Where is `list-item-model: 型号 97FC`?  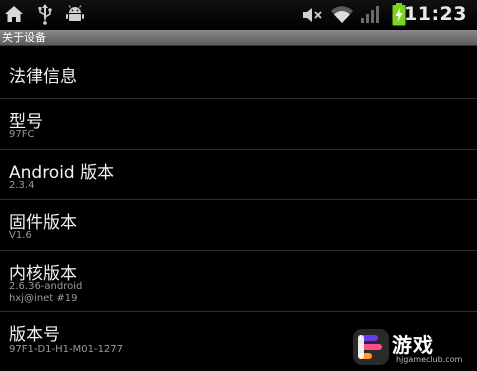
list-item-model: 型号 97FC is located at coordinates (238, 124).